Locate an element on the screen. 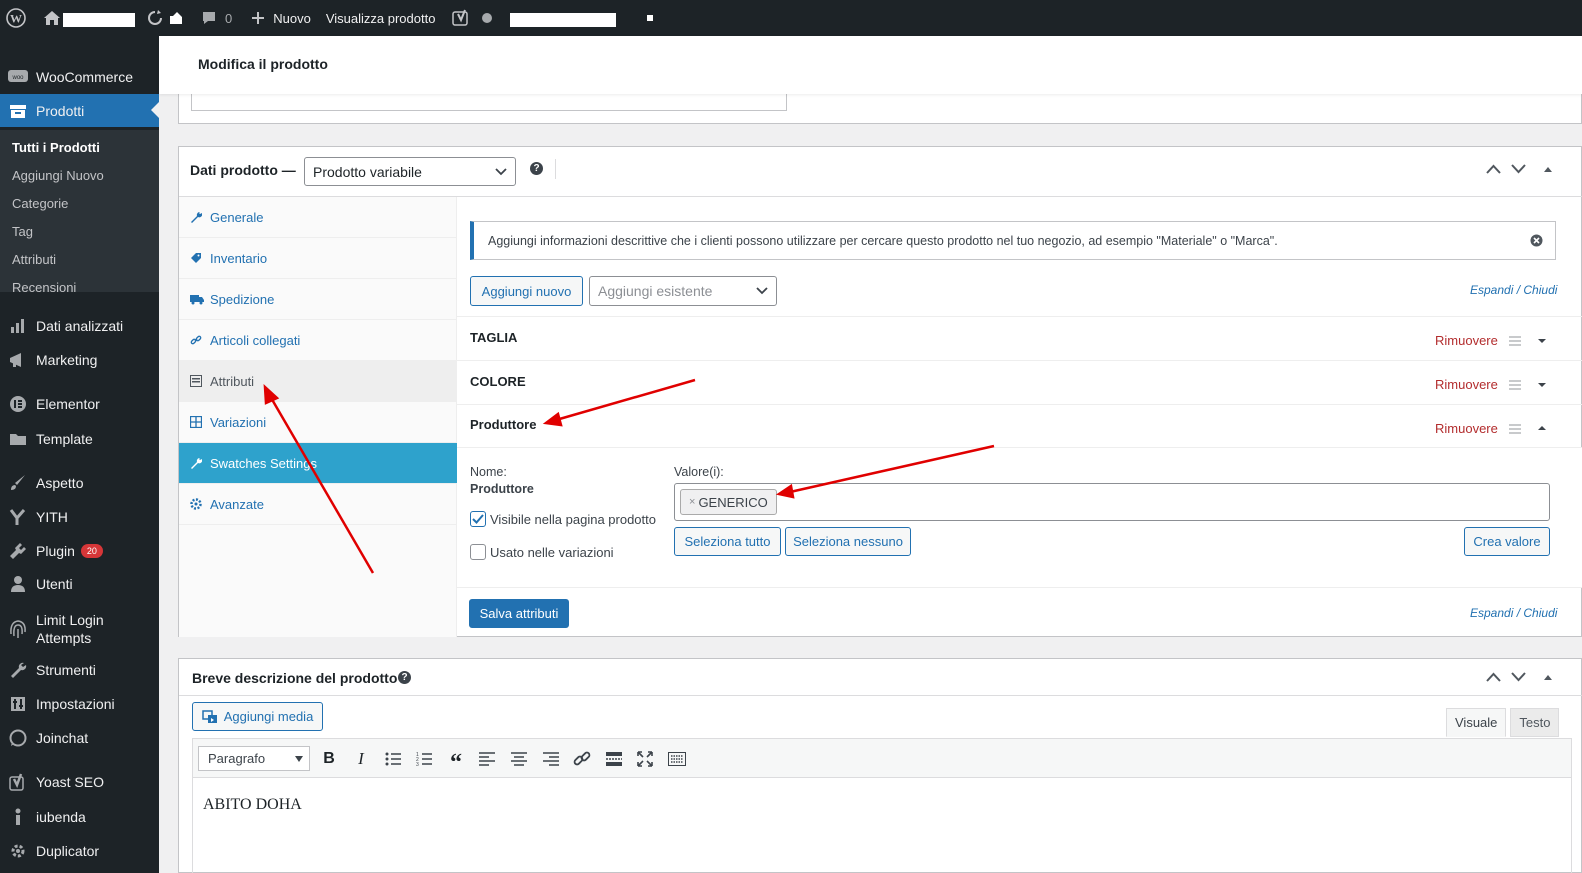  save-attributes-button: Salva attributi is located at coordinates (519, 613).